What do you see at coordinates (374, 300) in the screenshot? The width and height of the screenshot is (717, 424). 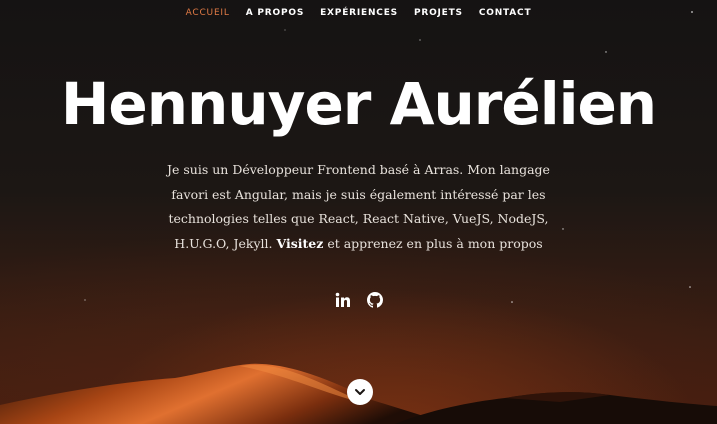 I see `github-icon` at bounding box center [374, 300].